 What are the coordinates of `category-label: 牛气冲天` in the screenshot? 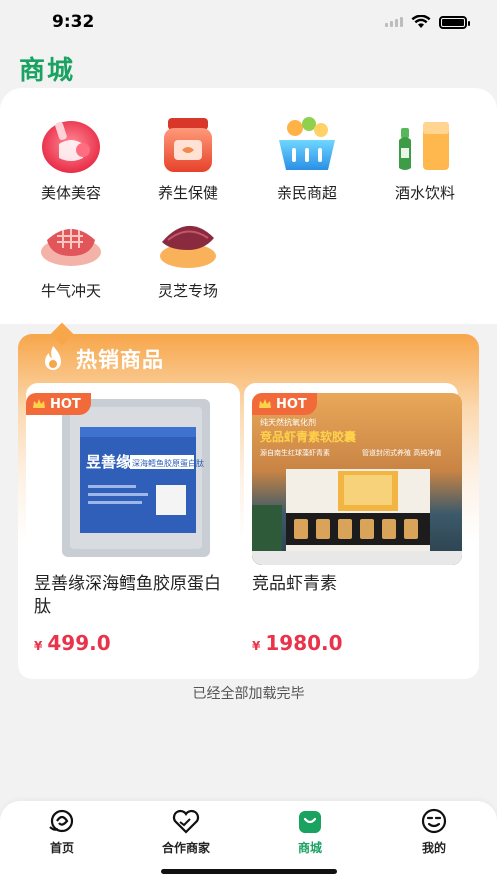 It's located at (70, 291).